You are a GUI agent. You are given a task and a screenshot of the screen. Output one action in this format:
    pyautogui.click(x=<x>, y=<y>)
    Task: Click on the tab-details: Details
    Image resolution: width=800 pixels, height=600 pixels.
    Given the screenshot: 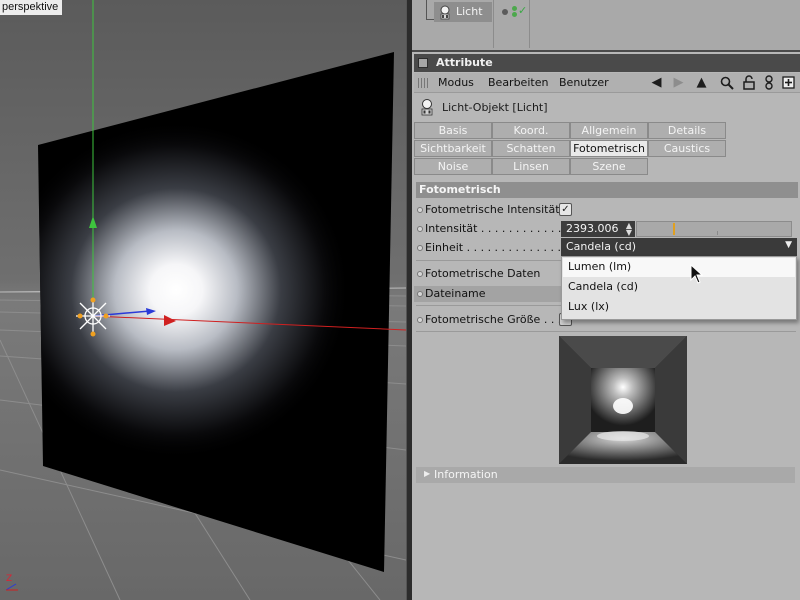 What is the action you would take?
    pyautogui.click(x=687, y=130)
    